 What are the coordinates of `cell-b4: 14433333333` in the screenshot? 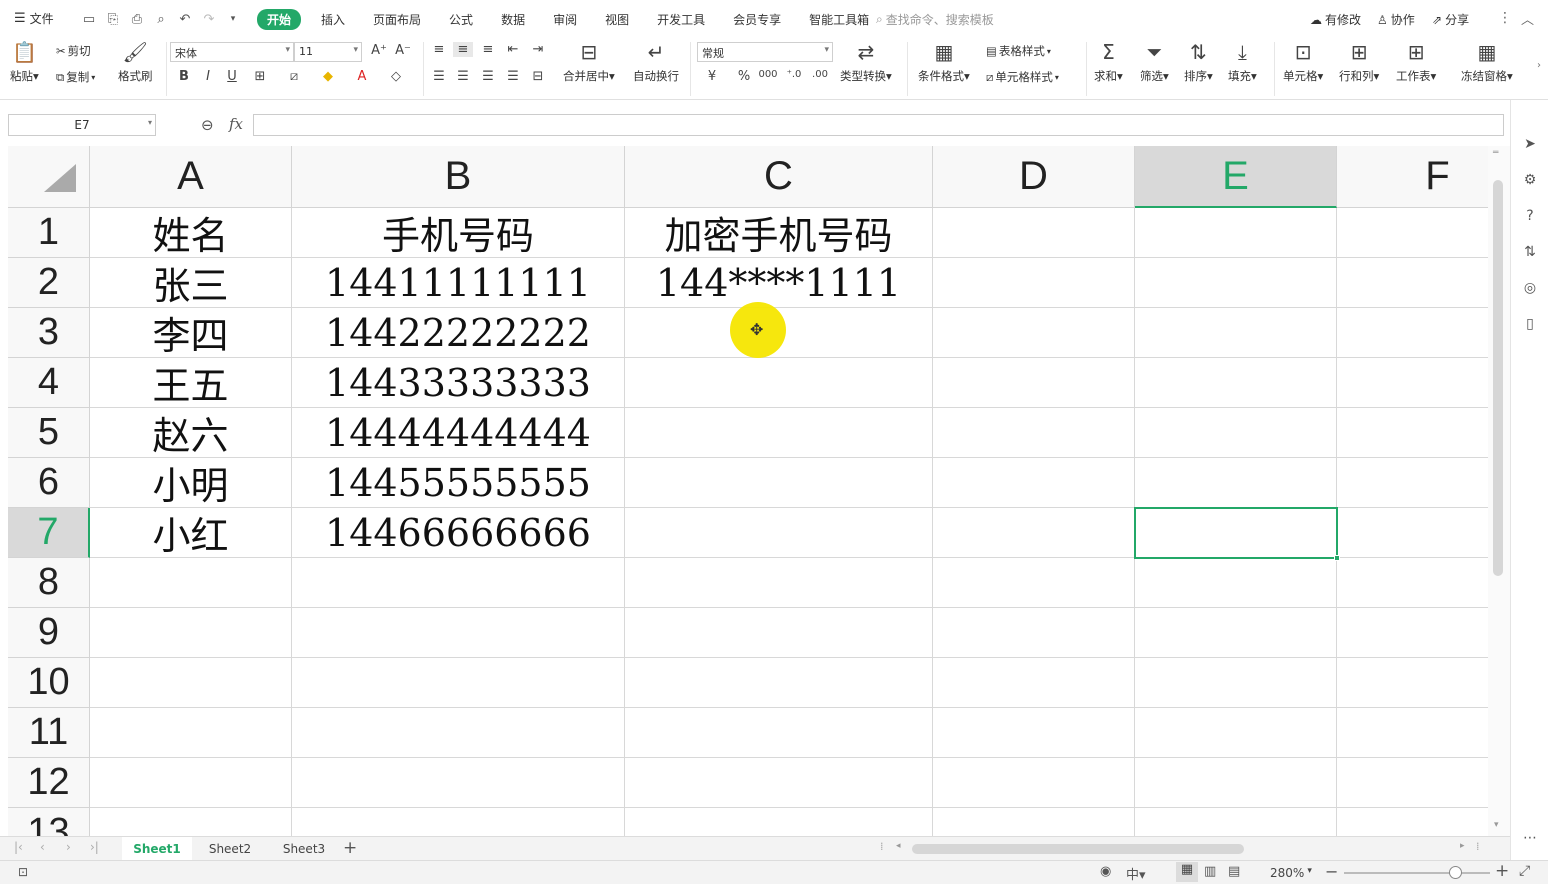 It's located at (458, 383).